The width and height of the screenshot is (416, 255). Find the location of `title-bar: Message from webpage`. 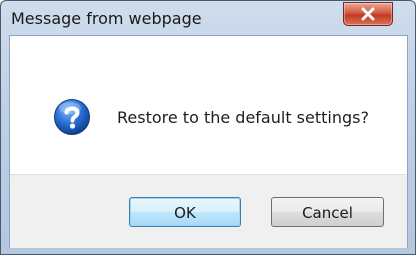

title-bar: Message from webpage is located at coordinates (208, 19).